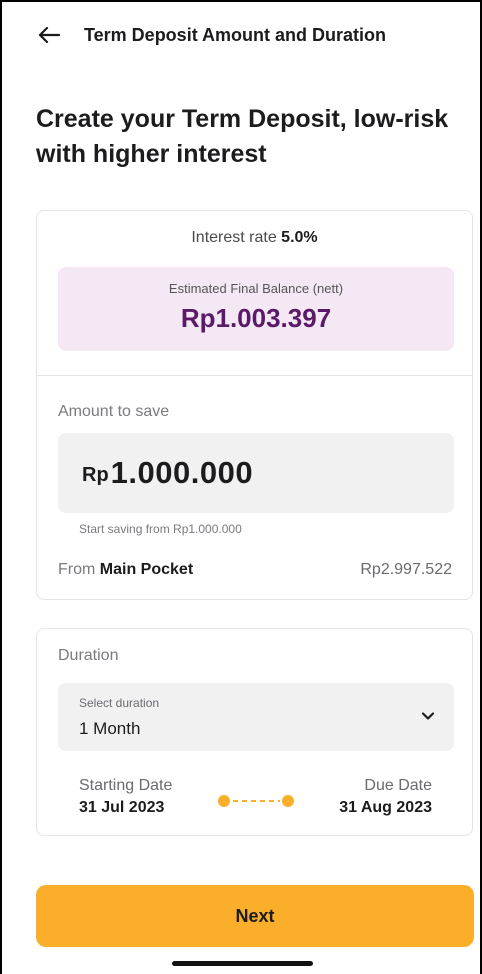 This screenshot has width=482, height=974. I want to click on amount-input: Rp 1.000.000, so click(256, 473).